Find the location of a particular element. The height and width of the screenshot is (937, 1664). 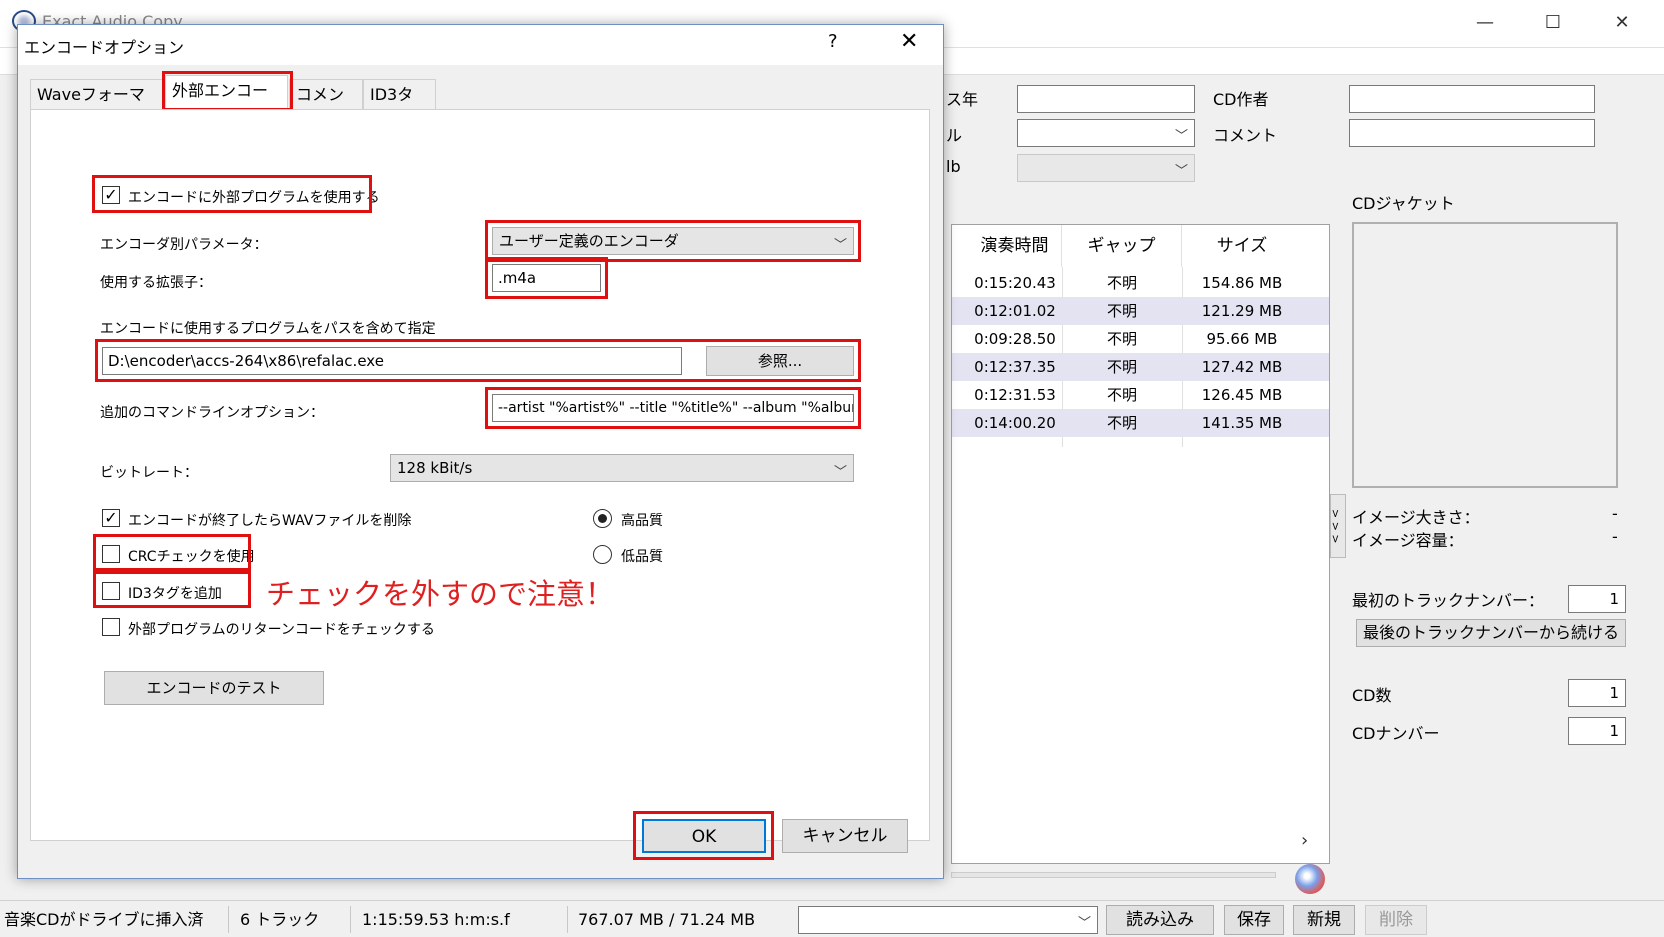

cd-count-input: 1 is located at coordinates (1597, 693).